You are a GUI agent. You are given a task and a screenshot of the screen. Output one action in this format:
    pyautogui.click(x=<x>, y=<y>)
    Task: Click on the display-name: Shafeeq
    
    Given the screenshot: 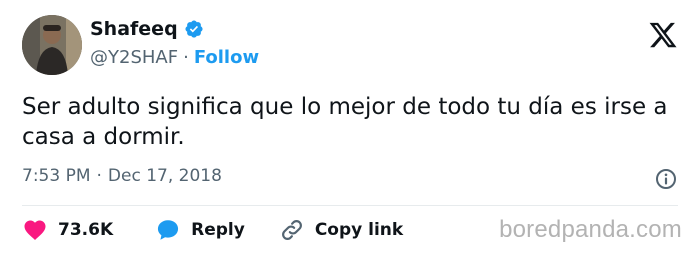 What is the action you would take?
    pyautogui.click(x=134, y=29)
    